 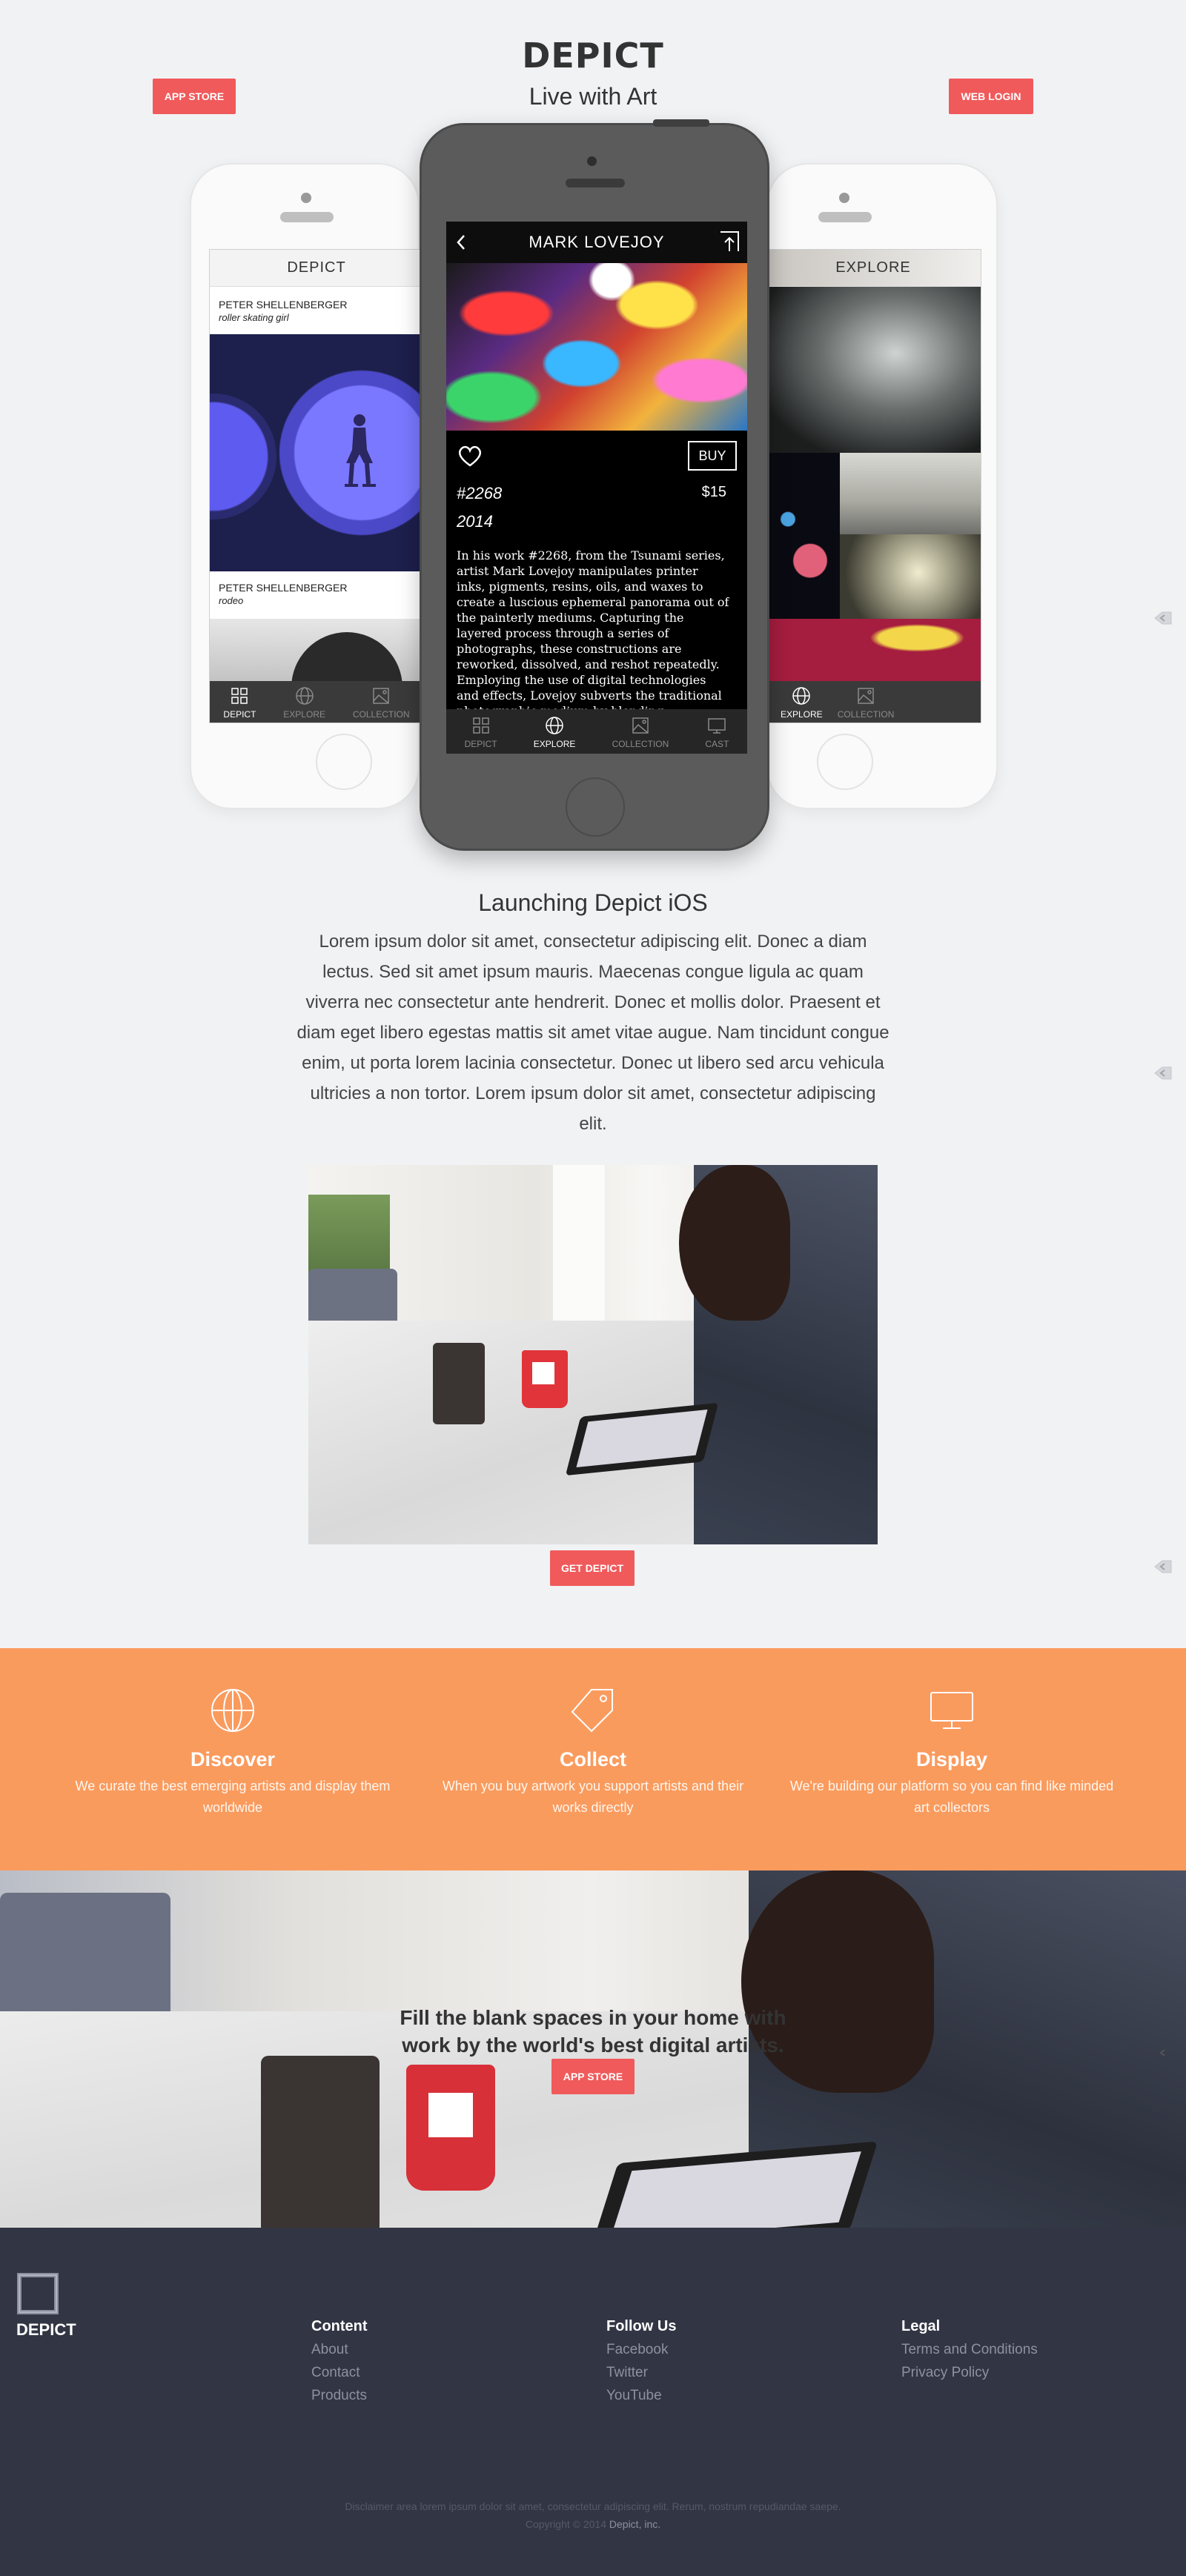 I want to click on footer-link-terms: Terms and Conditions, so click(x=969, y=2350).